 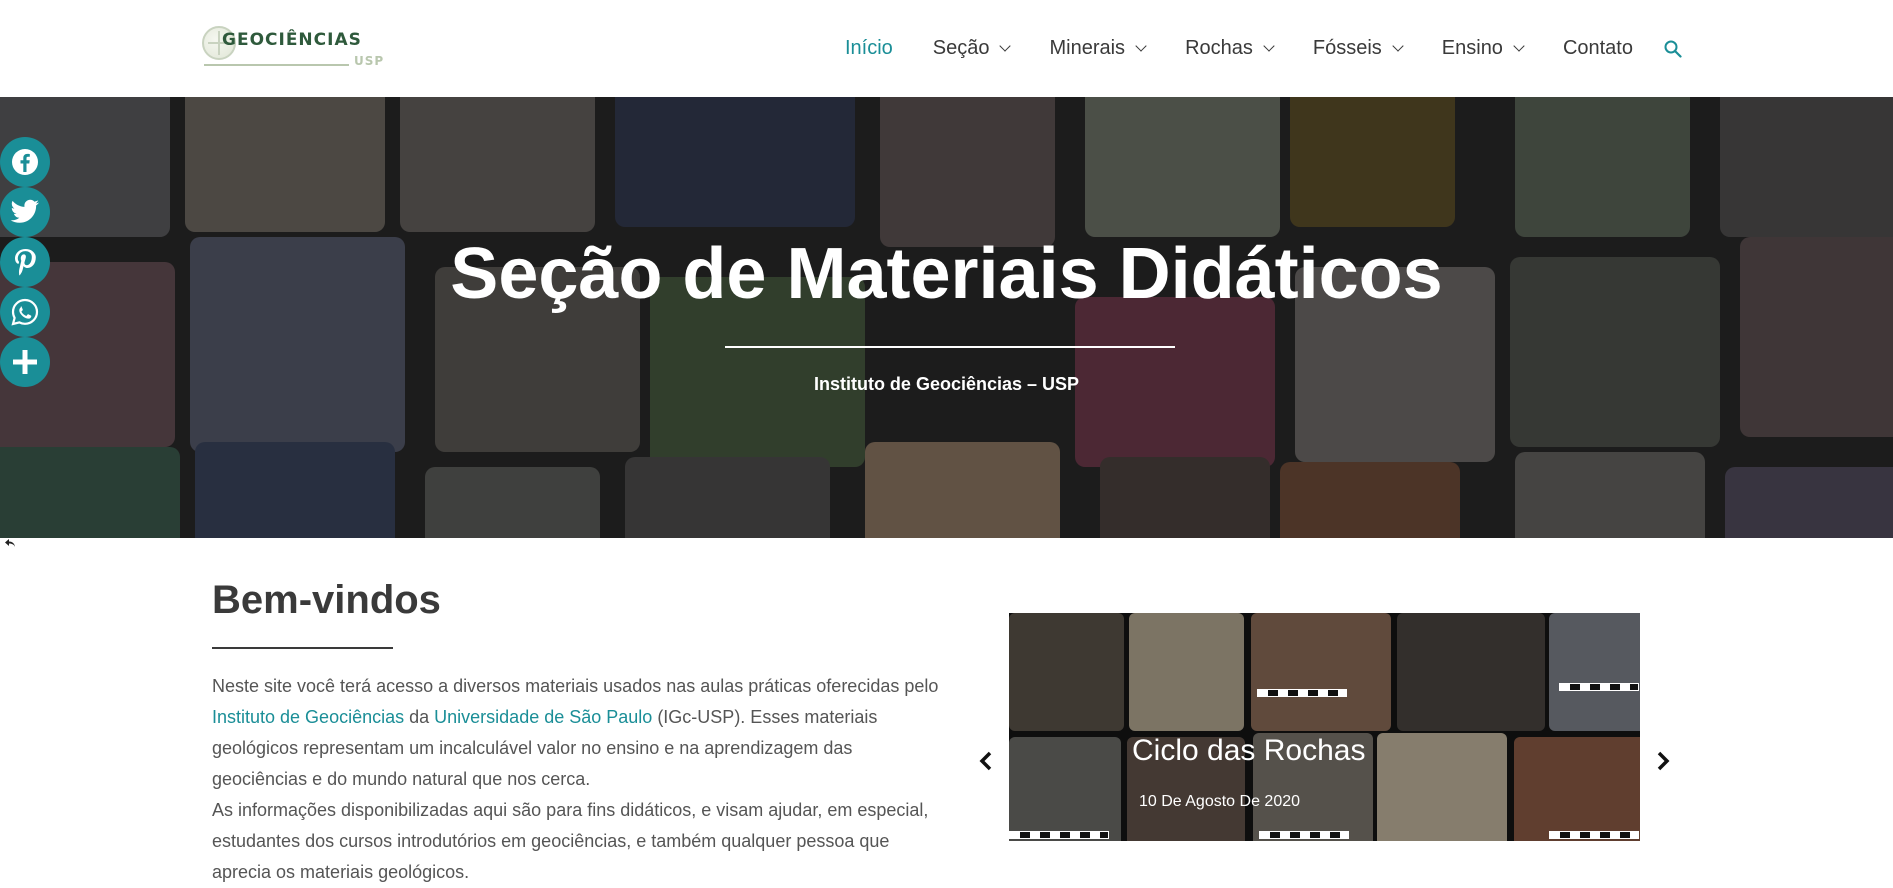 I want to click on logo-name: GEOCIÊNCIAS, so click(x=292, y=40).